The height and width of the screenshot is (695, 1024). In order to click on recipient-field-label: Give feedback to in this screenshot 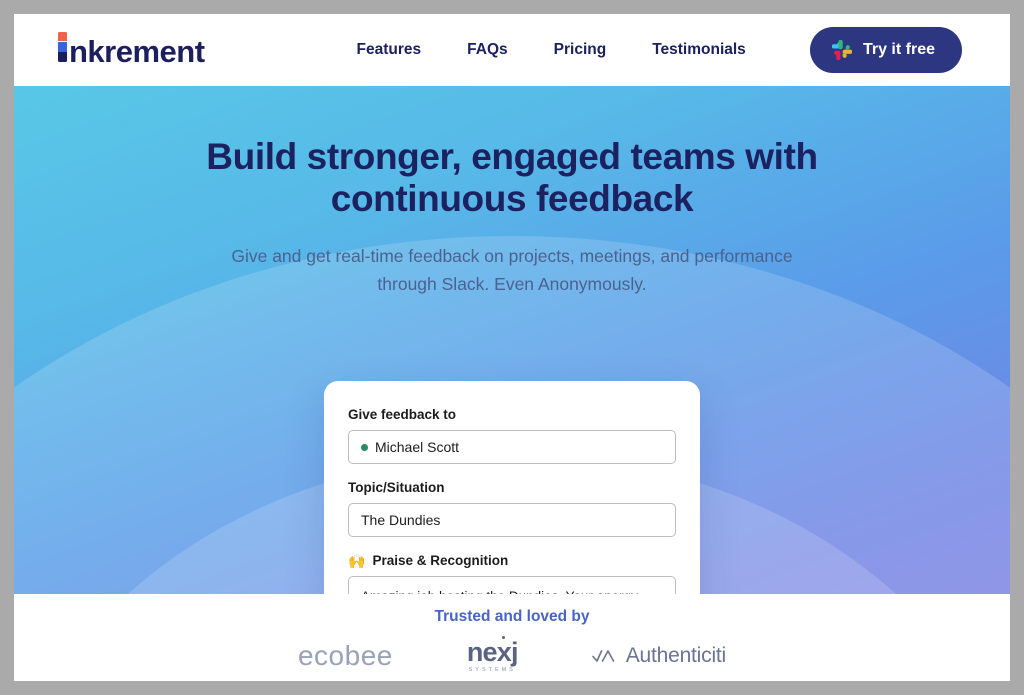, I will do `click(402, 414)`.